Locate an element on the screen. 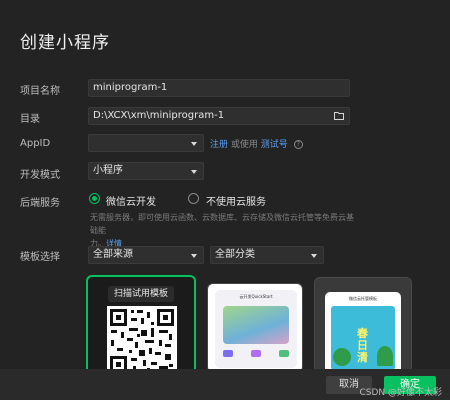 This screenshot has width=450, height=400. test-account-link: 测试号 is located at coordinates (274, 145).